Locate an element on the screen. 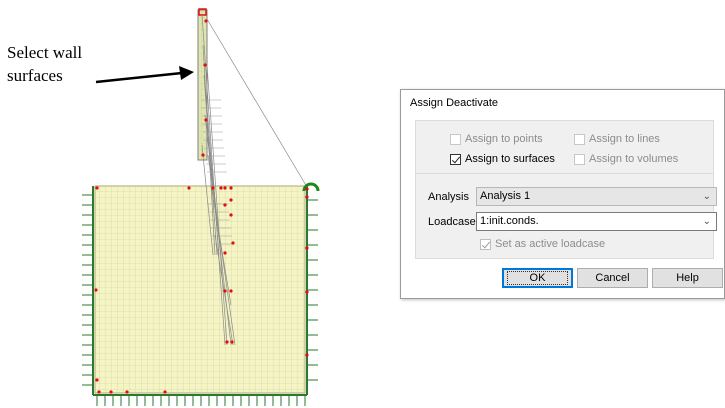 The width and height of the screenshot is (725, 408). assign-to-lines-checkbox is located at coordinates (579, 139).